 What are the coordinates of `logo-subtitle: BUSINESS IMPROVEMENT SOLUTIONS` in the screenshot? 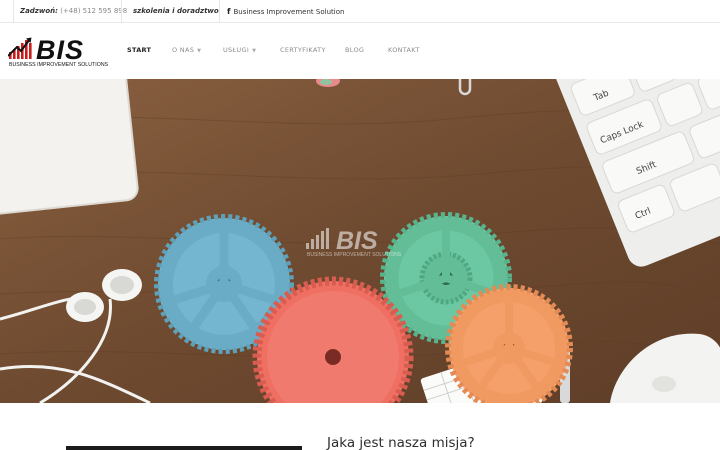 It's located at (59, 65).